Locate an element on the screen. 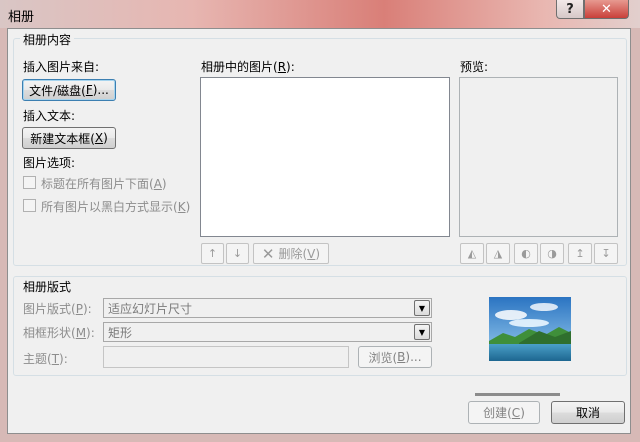  layout-preview-thumbnail is located at coordinates (530, 329).